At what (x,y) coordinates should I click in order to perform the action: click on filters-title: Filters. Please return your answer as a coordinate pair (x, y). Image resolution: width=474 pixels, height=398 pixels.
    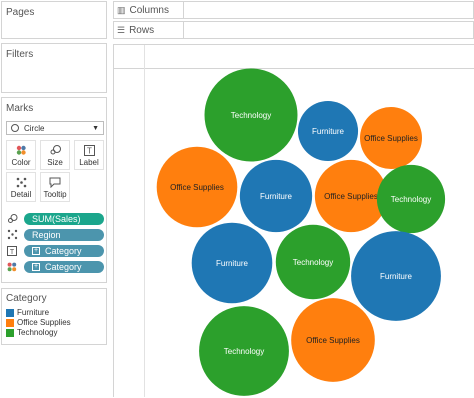
    Looking at the image, I should click on (20, 54).